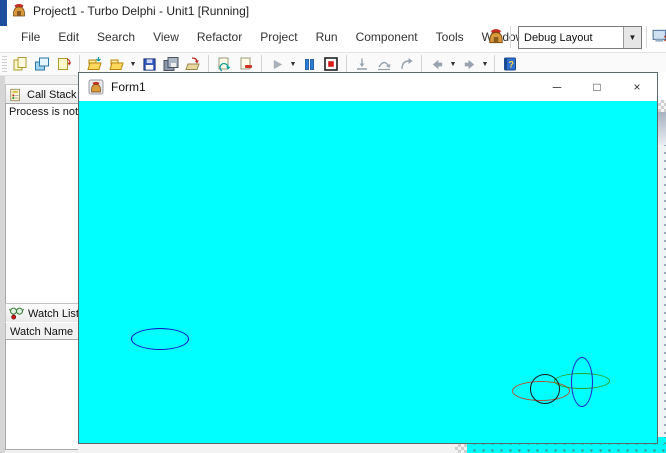 The width and height of the screenshot is (666, 453). I want to click on right-sliver-top, so click(662, 86).